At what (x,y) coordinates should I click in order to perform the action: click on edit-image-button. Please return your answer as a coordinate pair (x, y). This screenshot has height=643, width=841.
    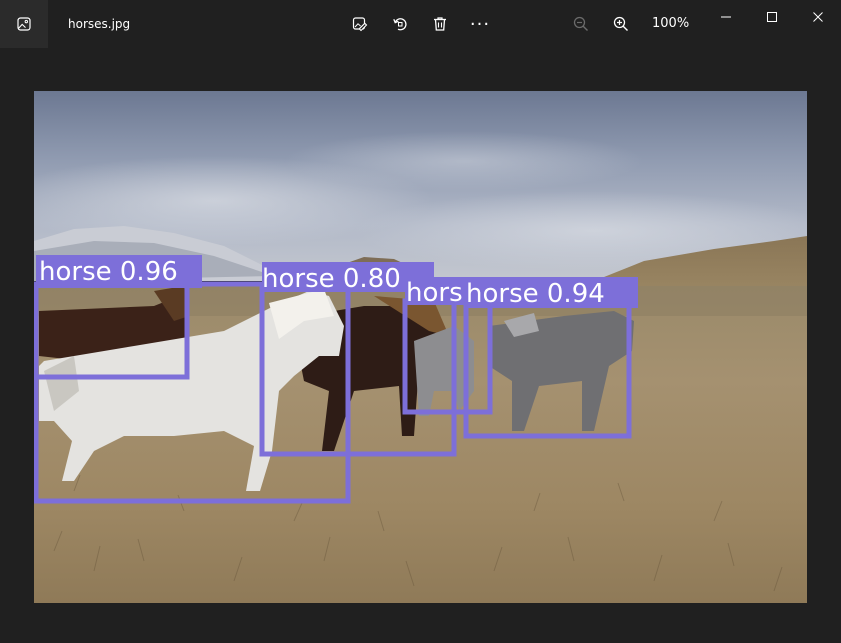
    Looking at the image, I should click on (360, 24).